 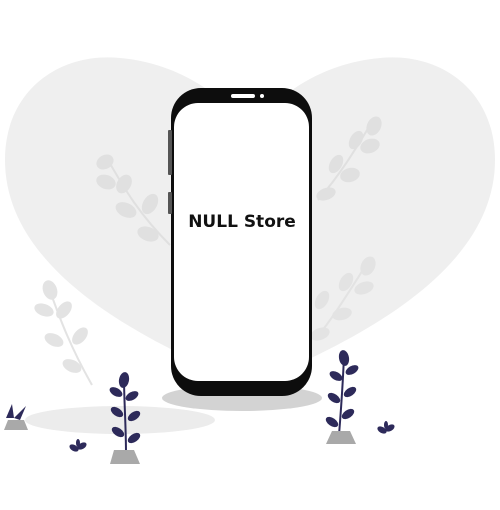 I want to click on sprout-dark-right, so click(x=386, y=427).